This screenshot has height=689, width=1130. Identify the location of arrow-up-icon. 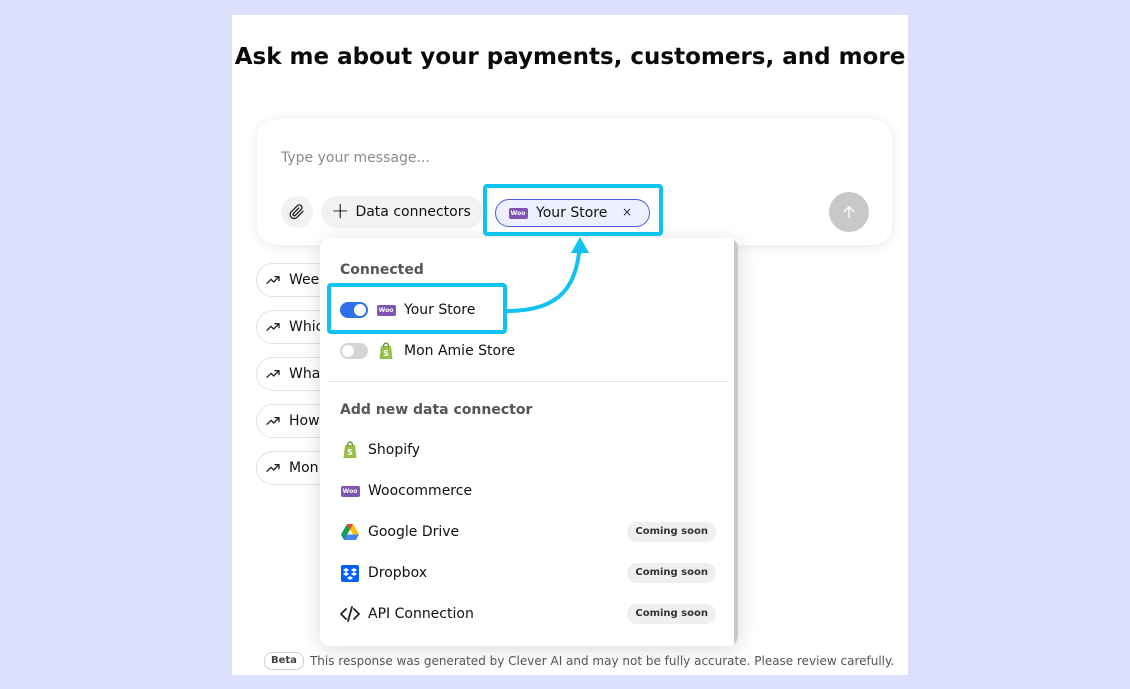
(849, 212).